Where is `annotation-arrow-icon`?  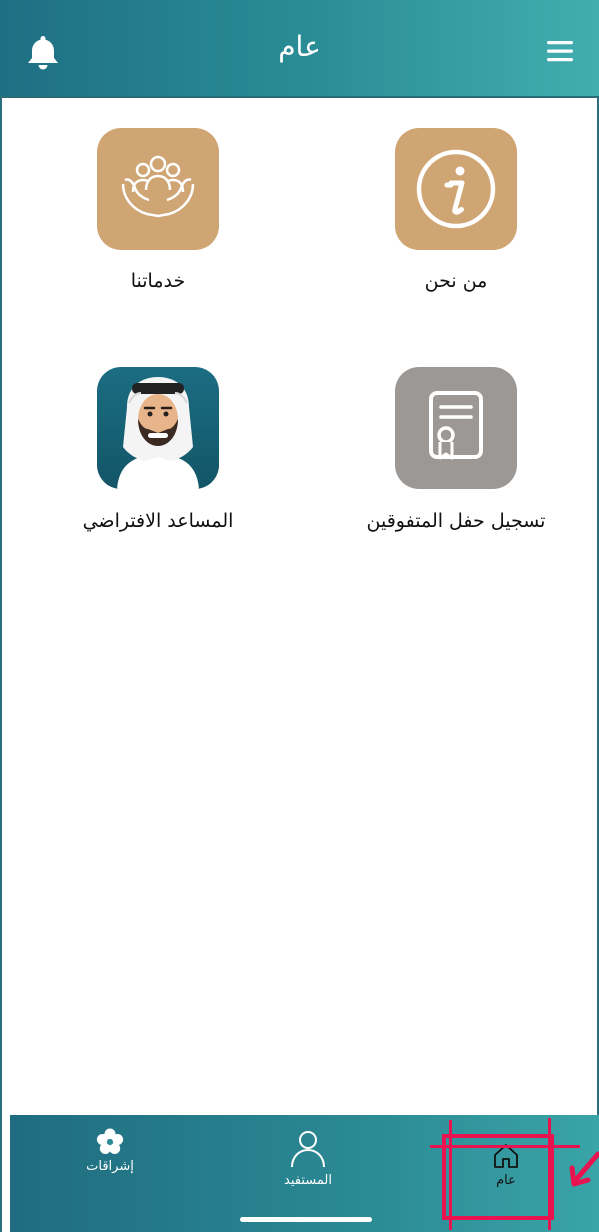
annotation-arrow-icon is located at coordinates (584, 1169).